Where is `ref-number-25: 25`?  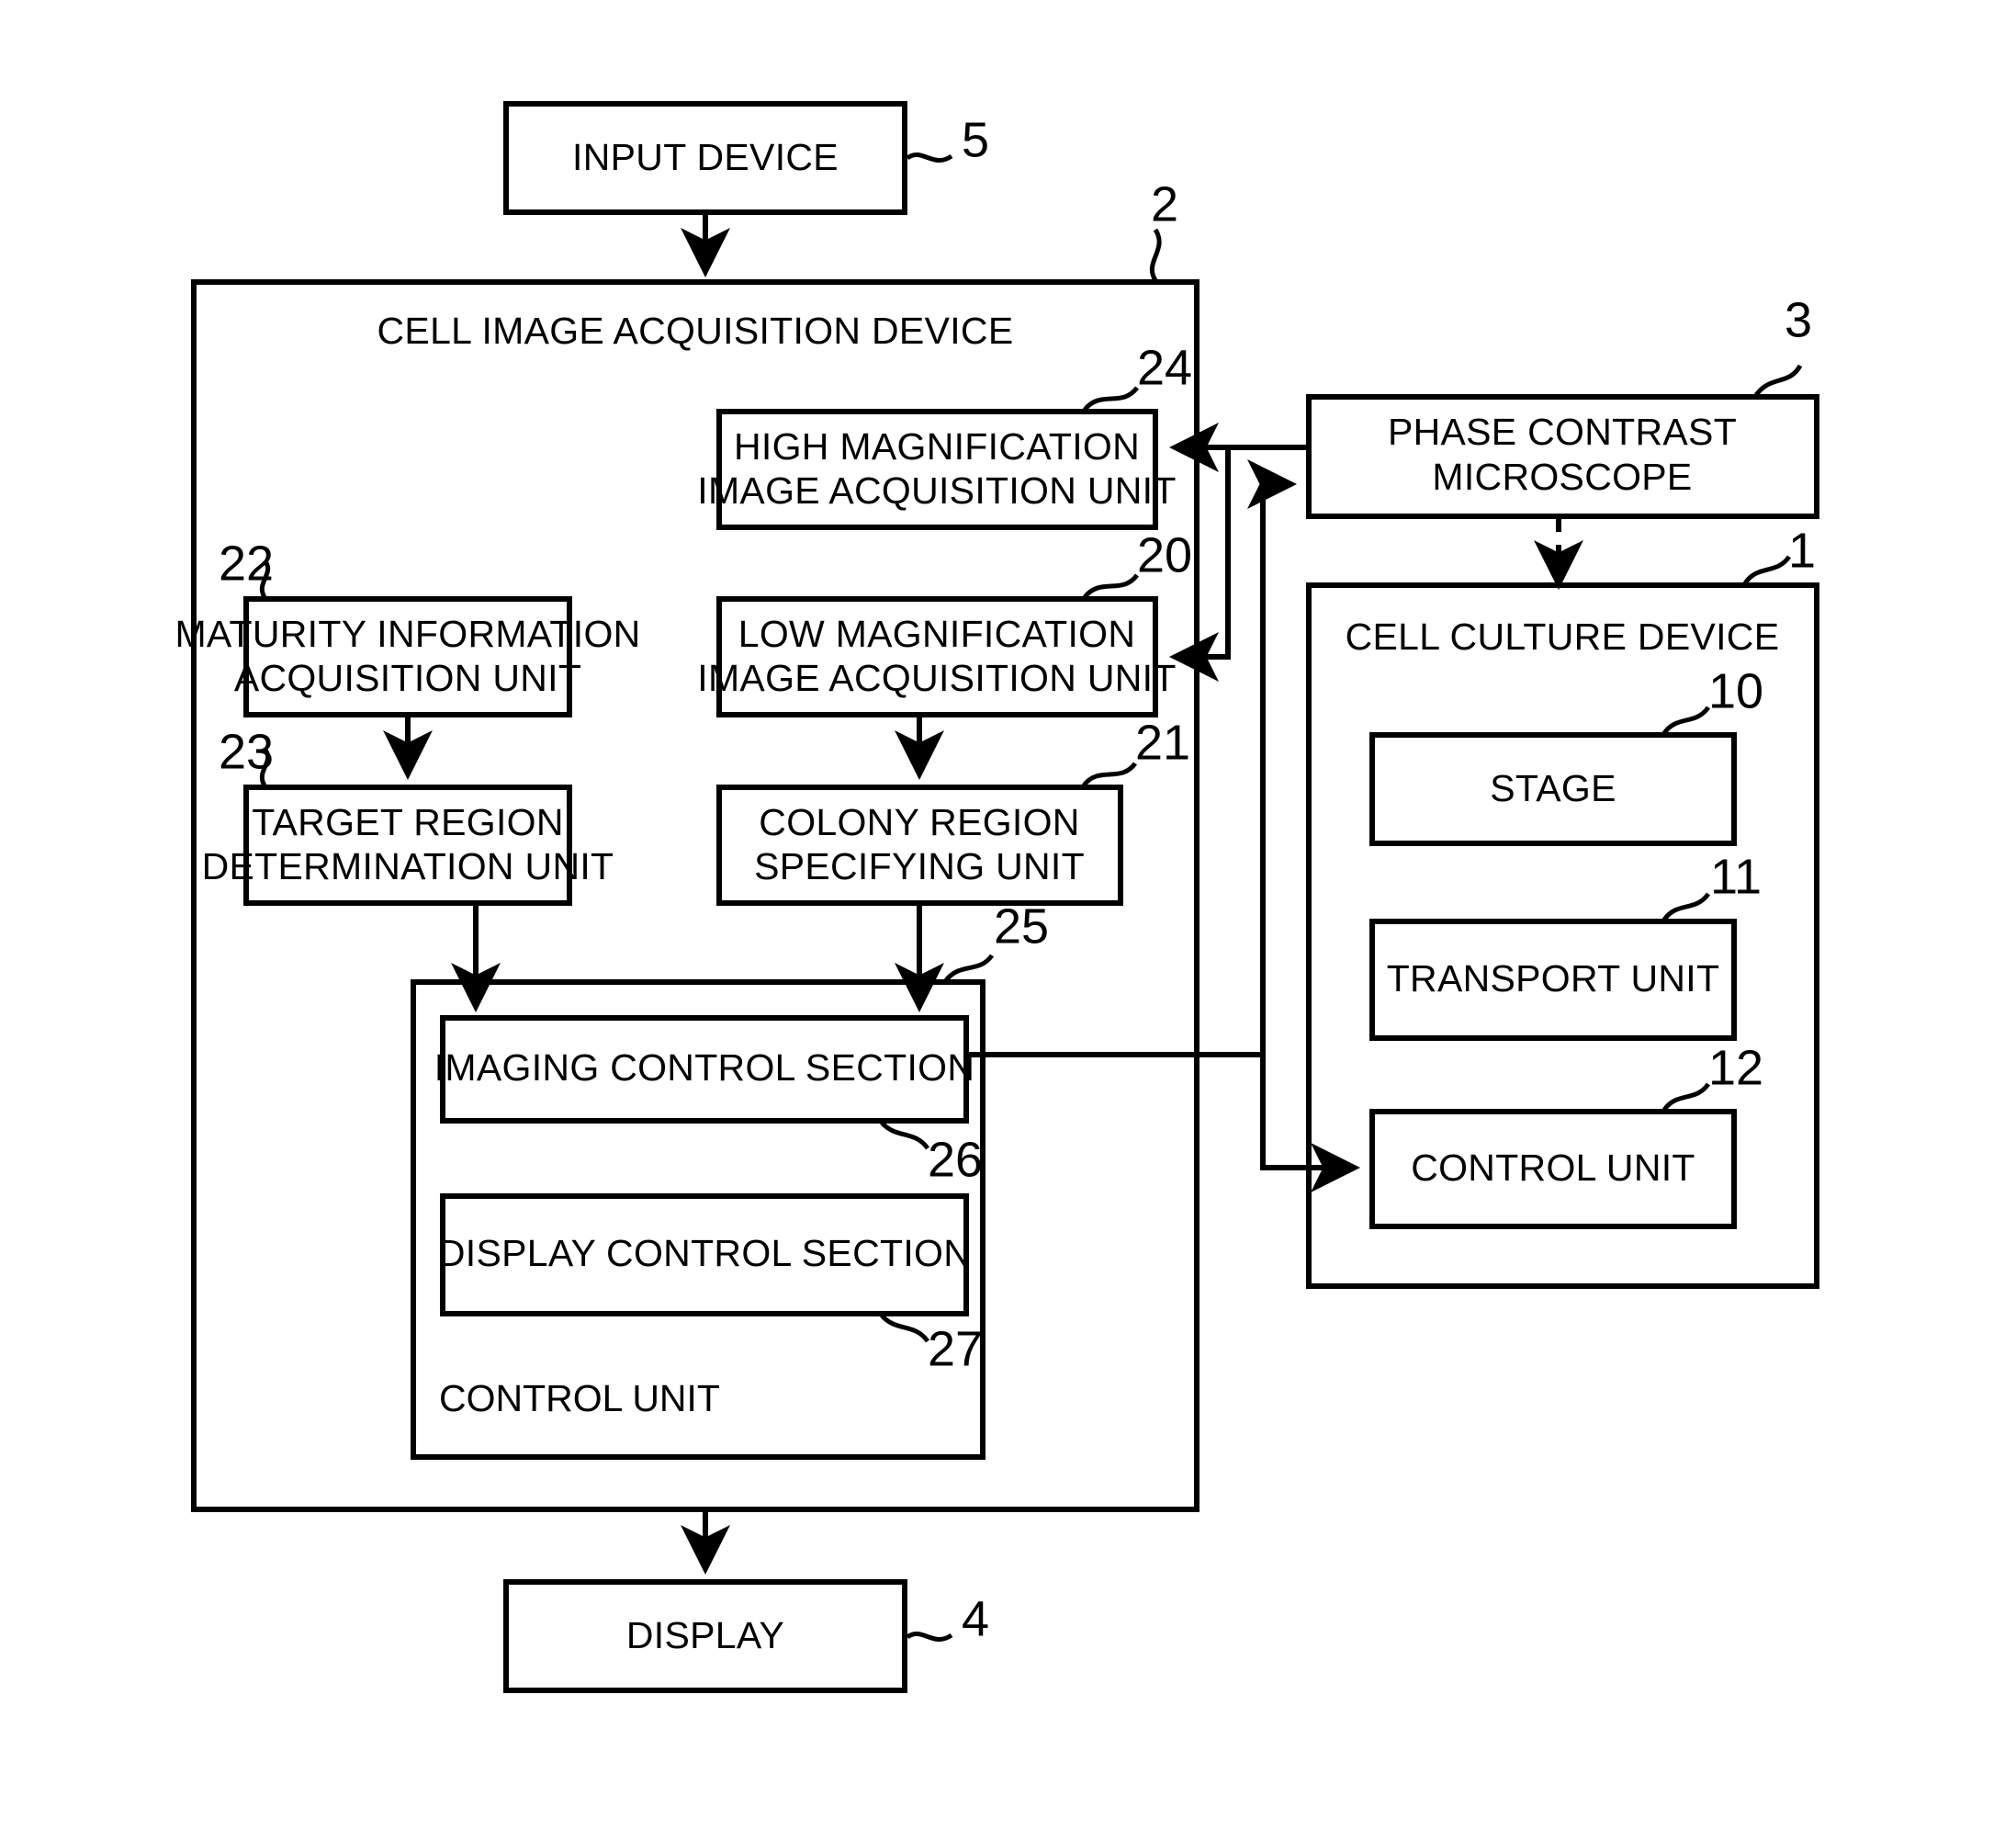 ref-number-25: 25 is located at coordinates (1022, 926).